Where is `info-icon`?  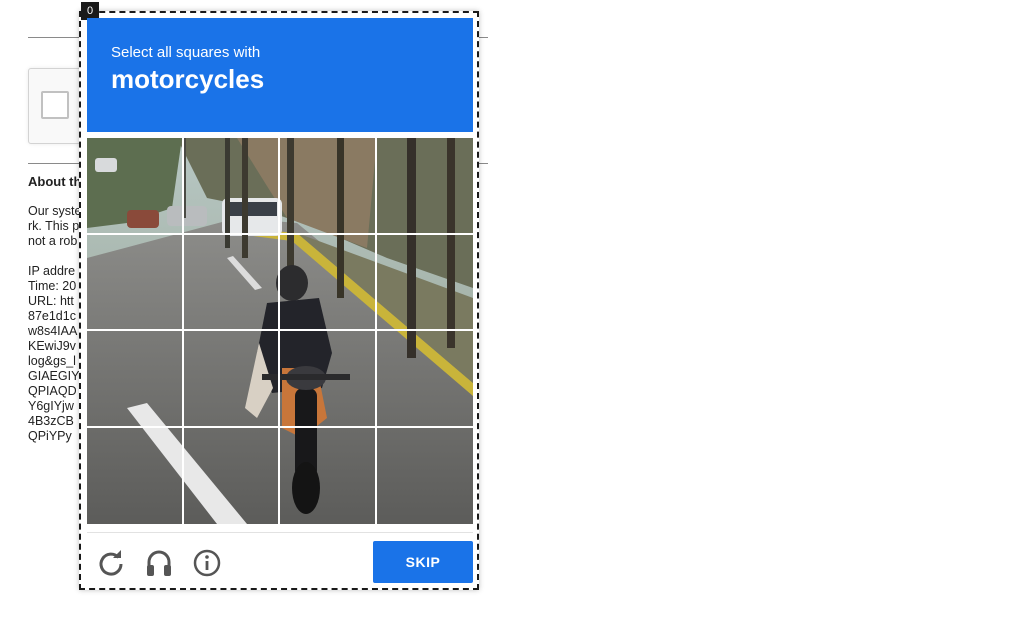
info-icon is located at coordinates (207, 563).